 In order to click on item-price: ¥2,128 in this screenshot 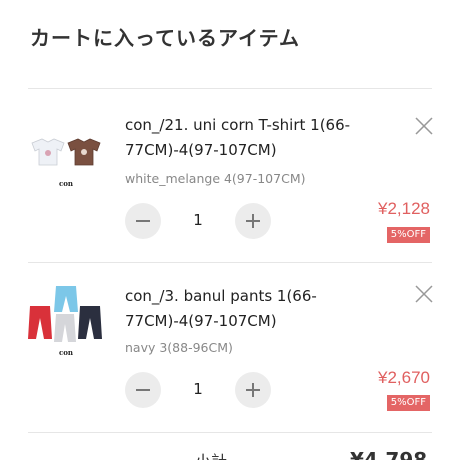, I will do `click(404, 208)`.